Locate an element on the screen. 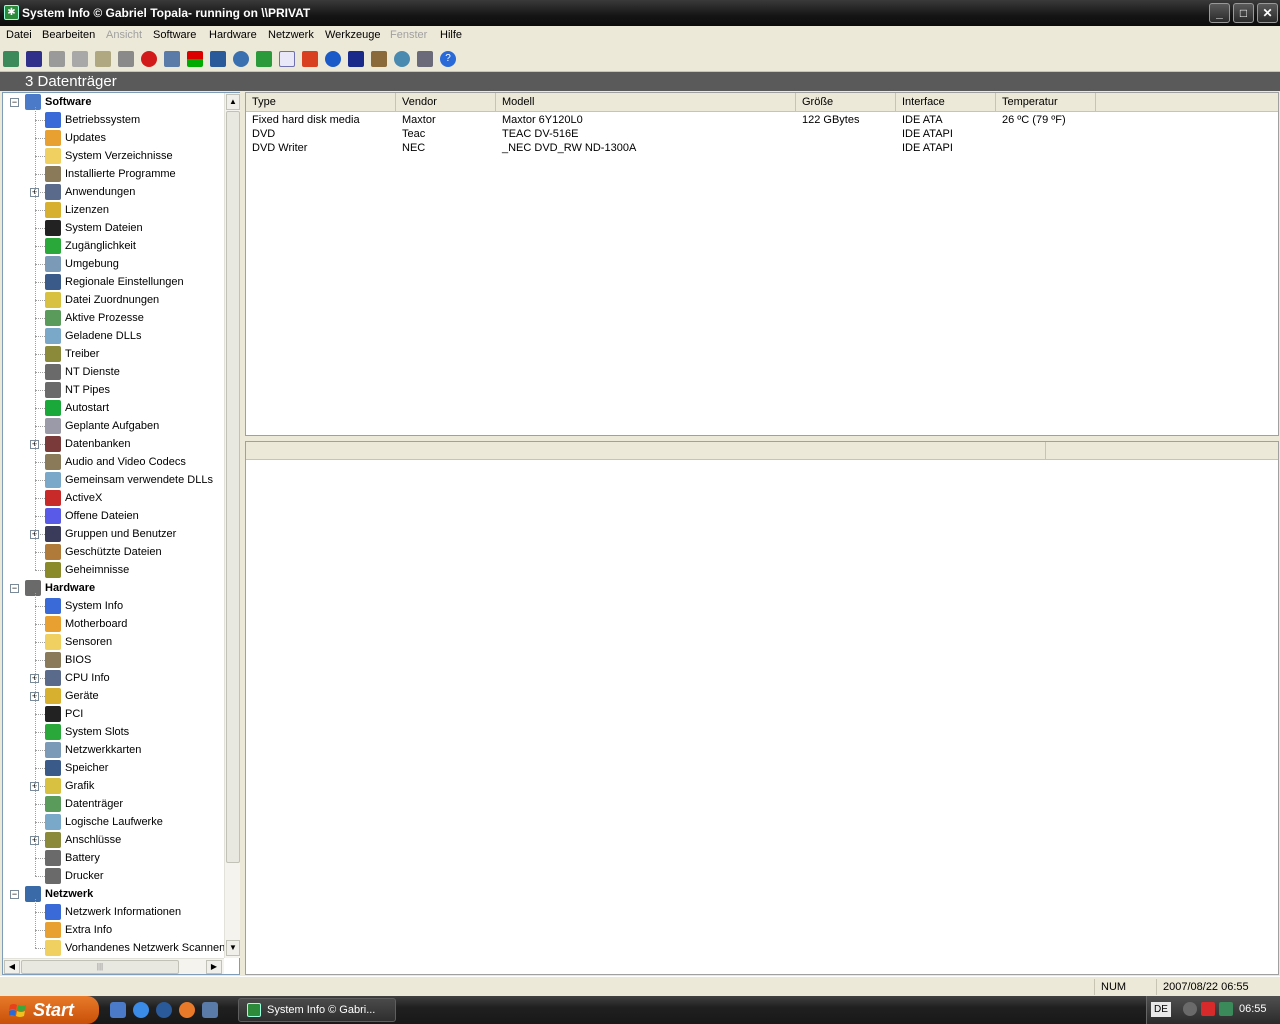  save-icon is located at coordinates (34, 59).